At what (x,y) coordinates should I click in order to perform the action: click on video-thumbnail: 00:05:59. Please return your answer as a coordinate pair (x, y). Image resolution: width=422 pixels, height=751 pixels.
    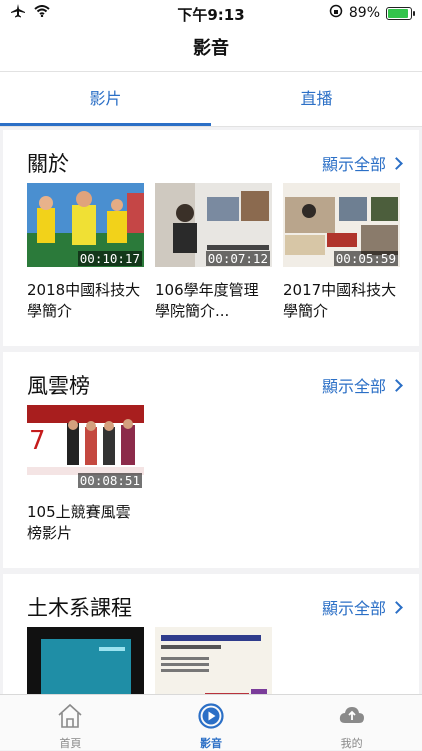
    Looking at the image, I should click on (341, 225).